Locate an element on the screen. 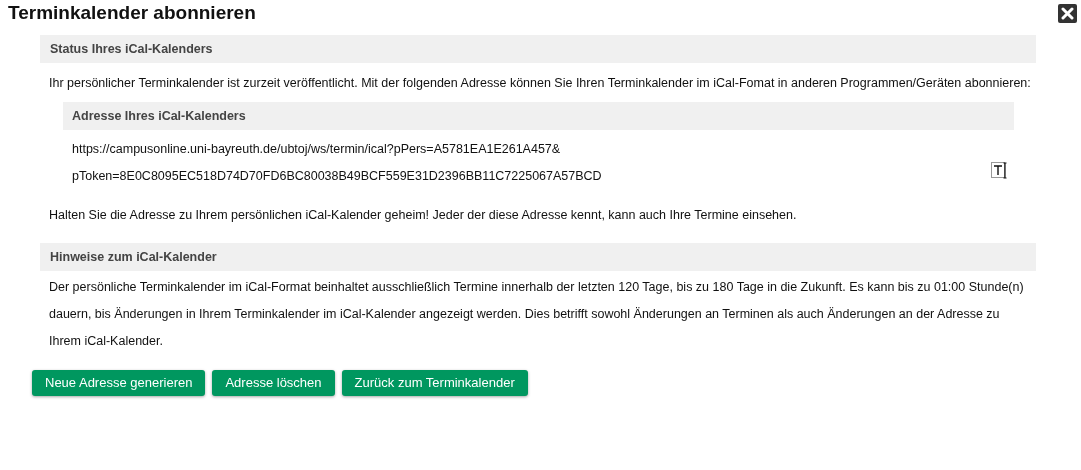  action-button: Neue Adresse generieren is located at coordinates (119, 383).